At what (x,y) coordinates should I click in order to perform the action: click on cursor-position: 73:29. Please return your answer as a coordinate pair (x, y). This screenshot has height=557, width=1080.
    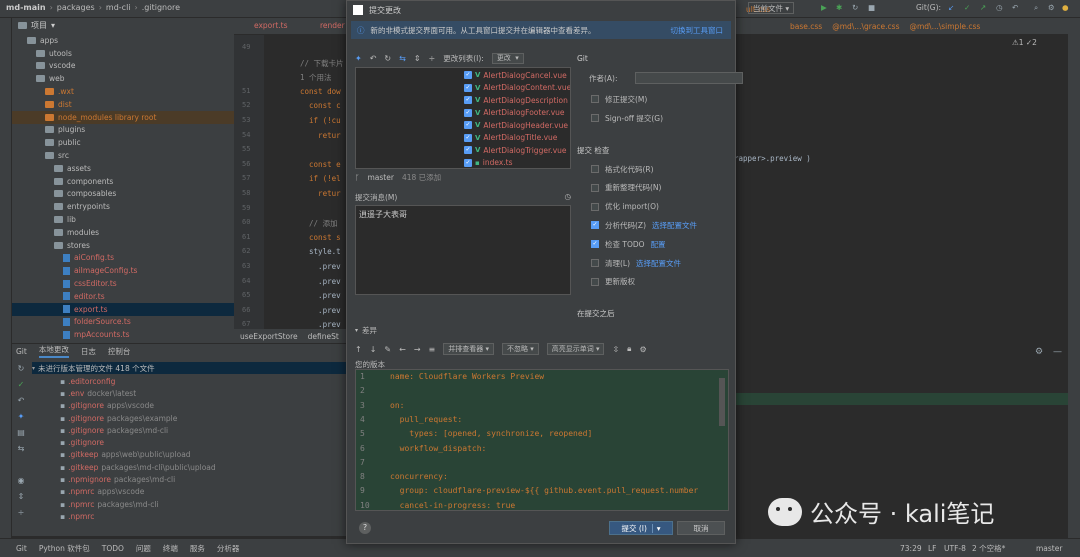
    Looking at the image, I should click on (911, 548).